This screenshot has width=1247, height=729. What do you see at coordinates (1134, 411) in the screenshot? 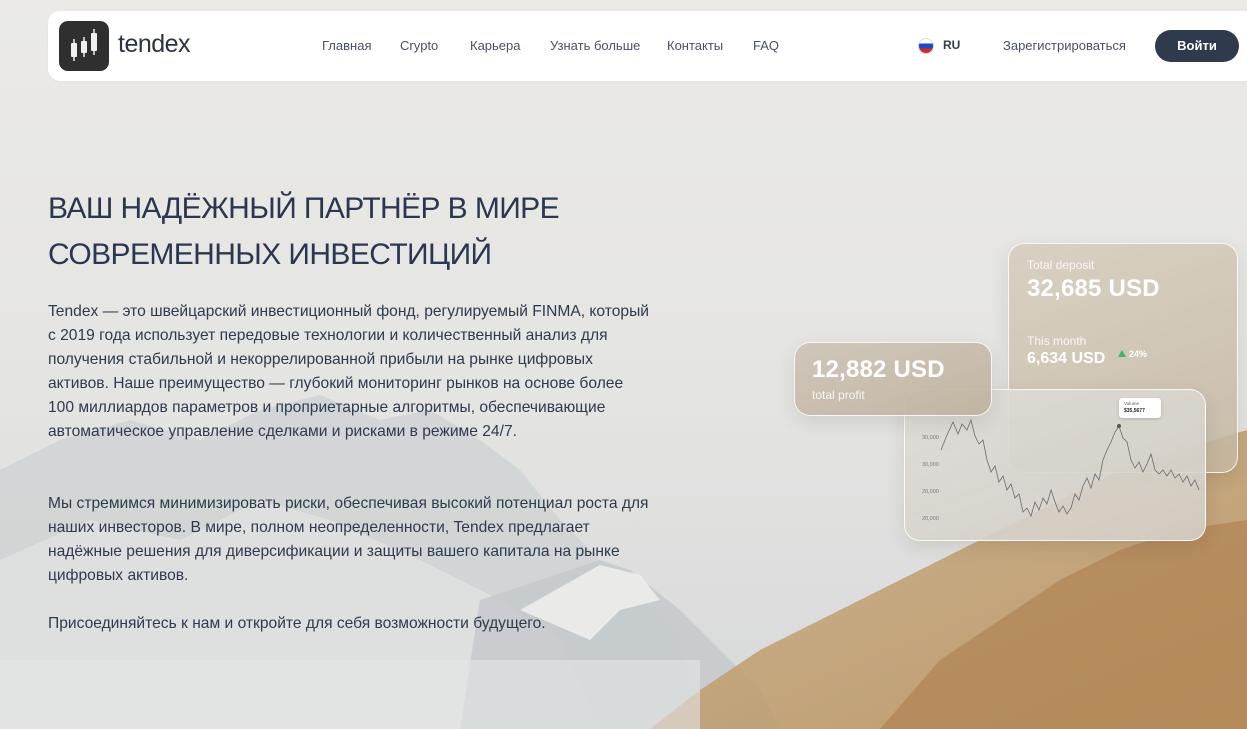
I see `tooltip-value: $35,5677` at bounding box center [1134, 411].